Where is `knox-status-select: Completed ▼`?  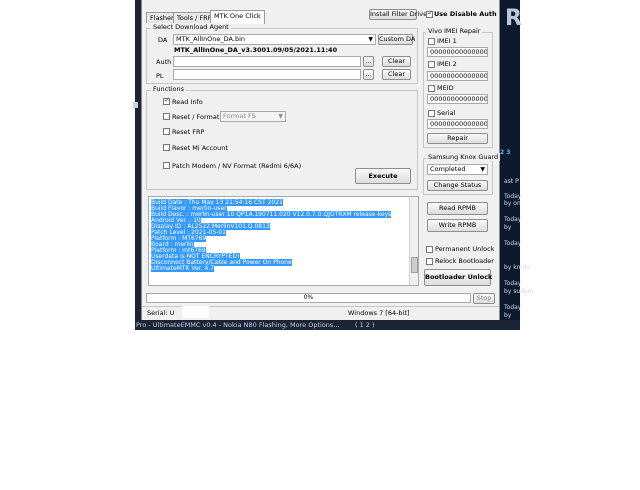 knox-status-select: Completed ▼ is located at coordinates (457, 169).